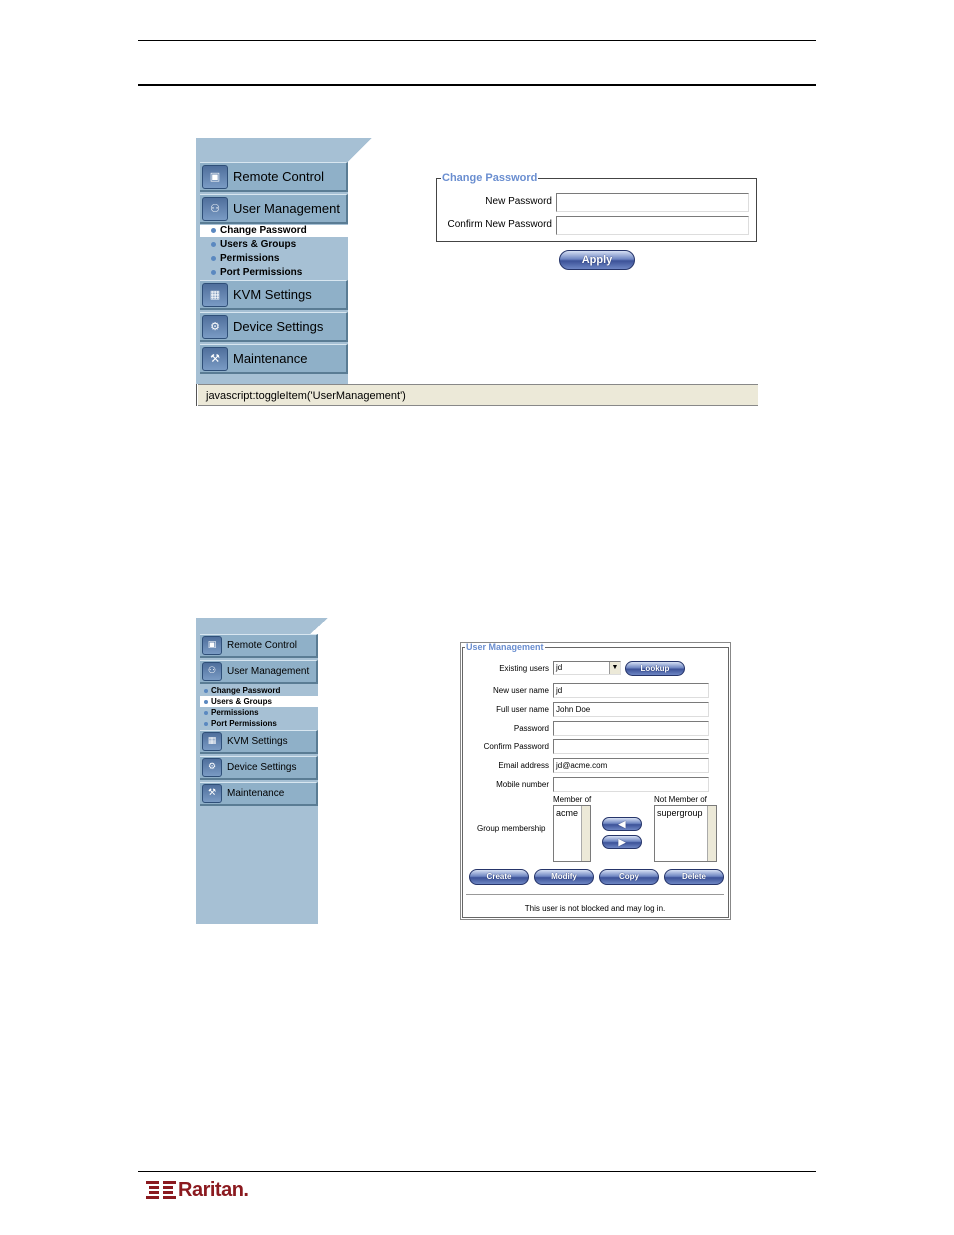  What do you see at coordinates (319, 626) in the screenshot?
I see `sidebar-header-notch` at bounding box center [319, 626].